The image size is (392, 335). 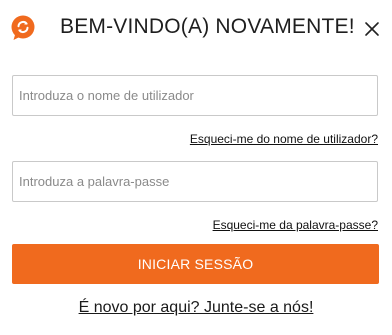 I want to click on forgot-username-link: Esqueci-me do nome de utilizador?, so click(x=284, y=139).